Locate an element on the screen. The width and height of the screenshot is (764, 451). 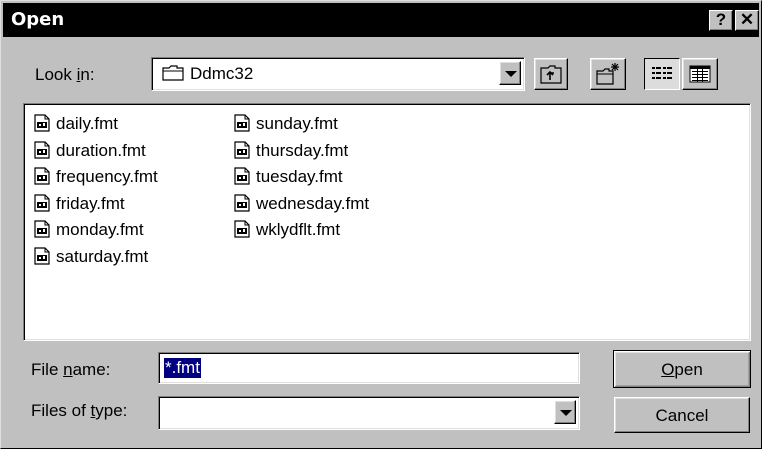
up-one-level-icon is located at coordinates (551, 74).